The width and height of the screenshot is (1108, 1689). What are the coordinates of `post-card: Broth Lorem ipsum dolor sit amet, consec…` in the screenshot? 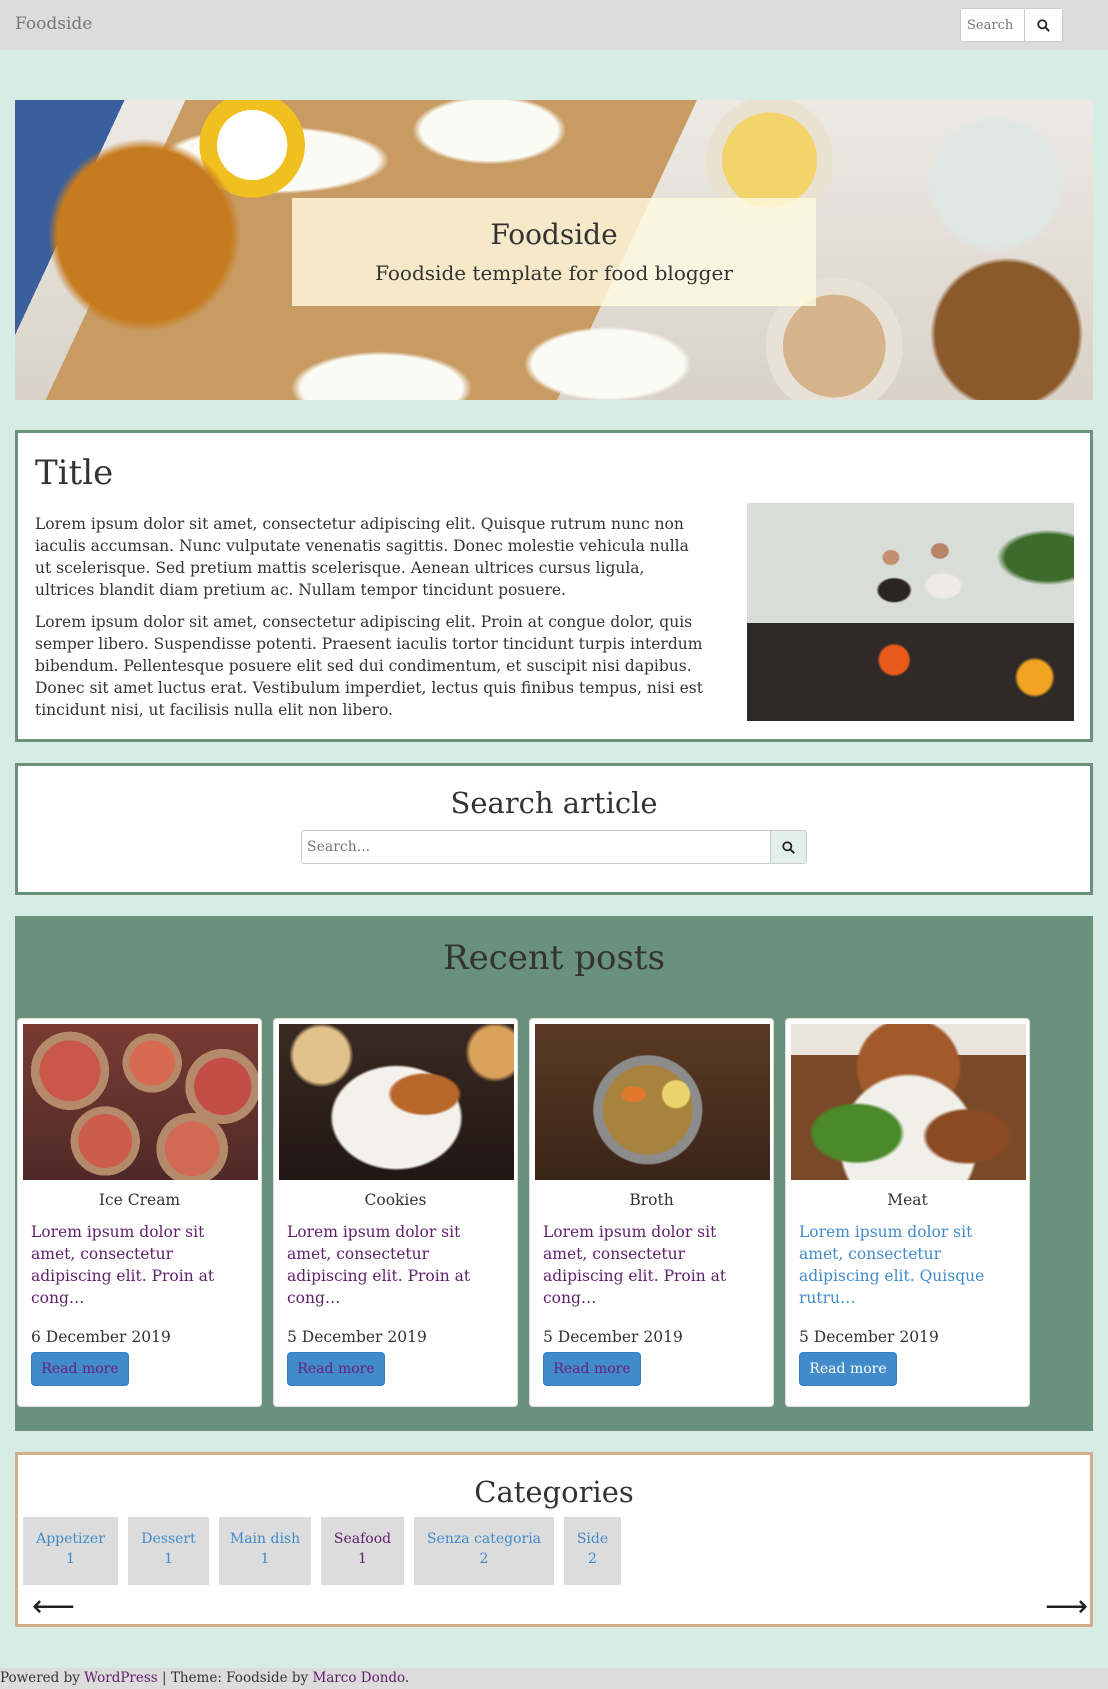 It's located at (651, 1212).